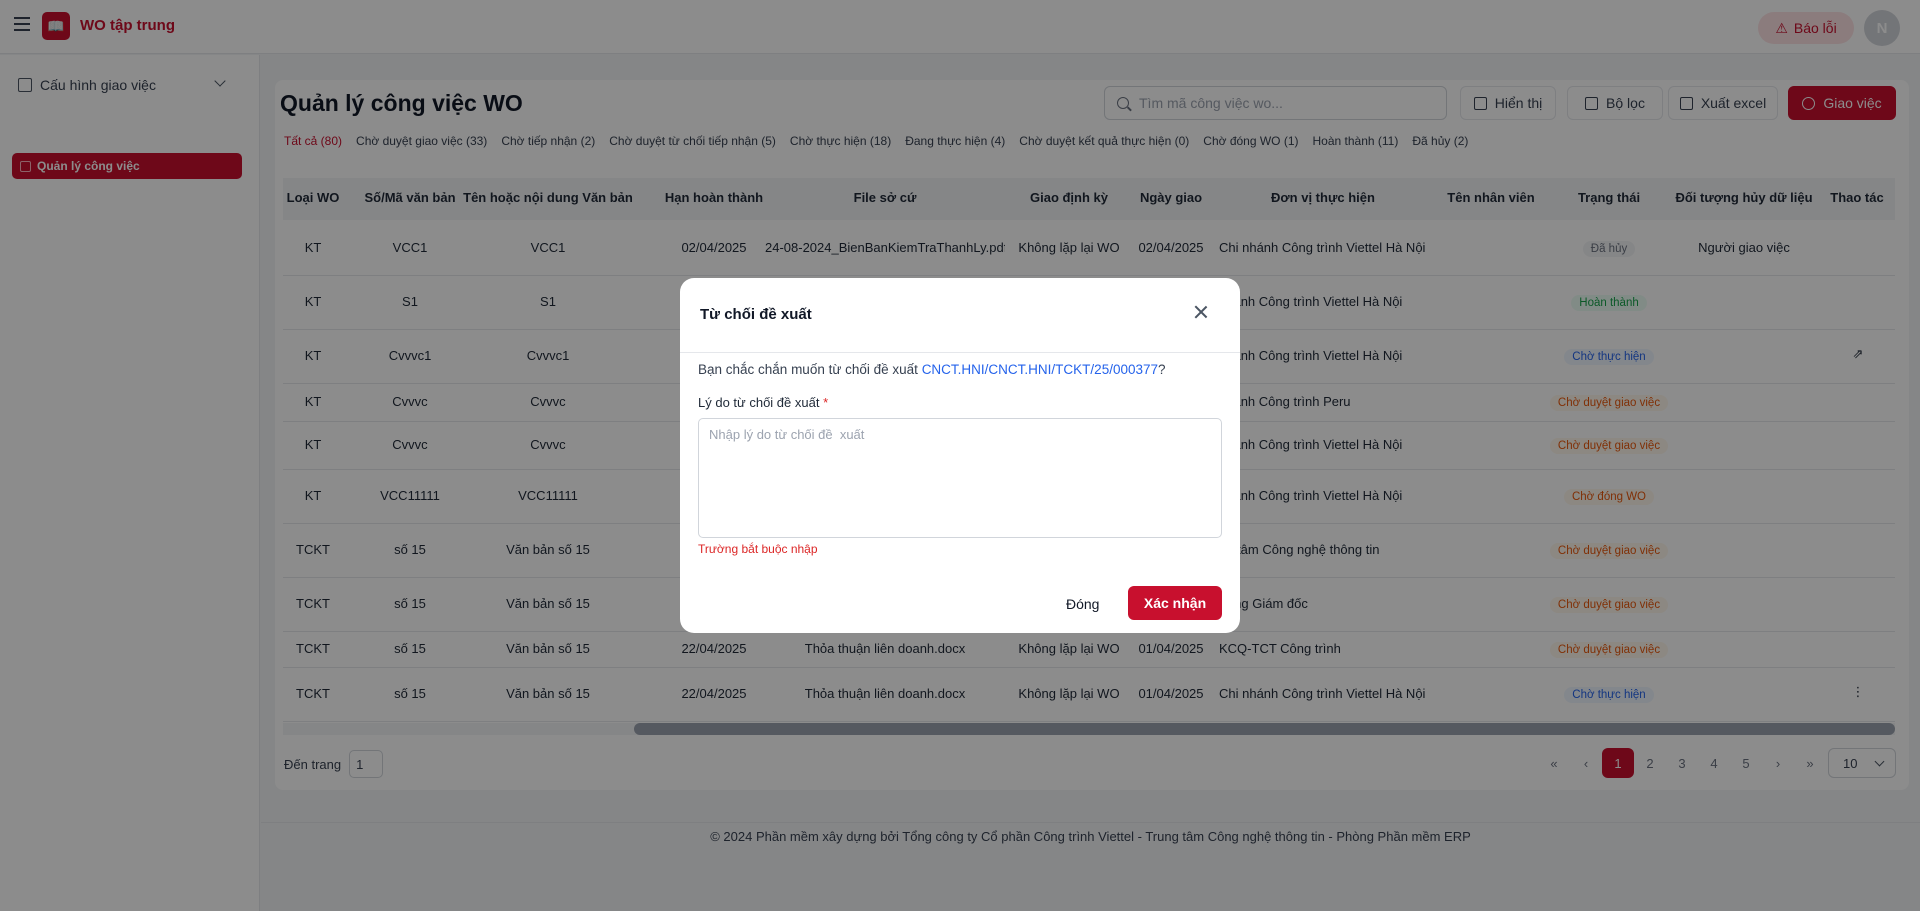 This screenshot has height=911, width=1920. Describe the element at coordinates (756, 314) in the screenshot. I see `modal-title: Từ chối đề xuất` at that location.